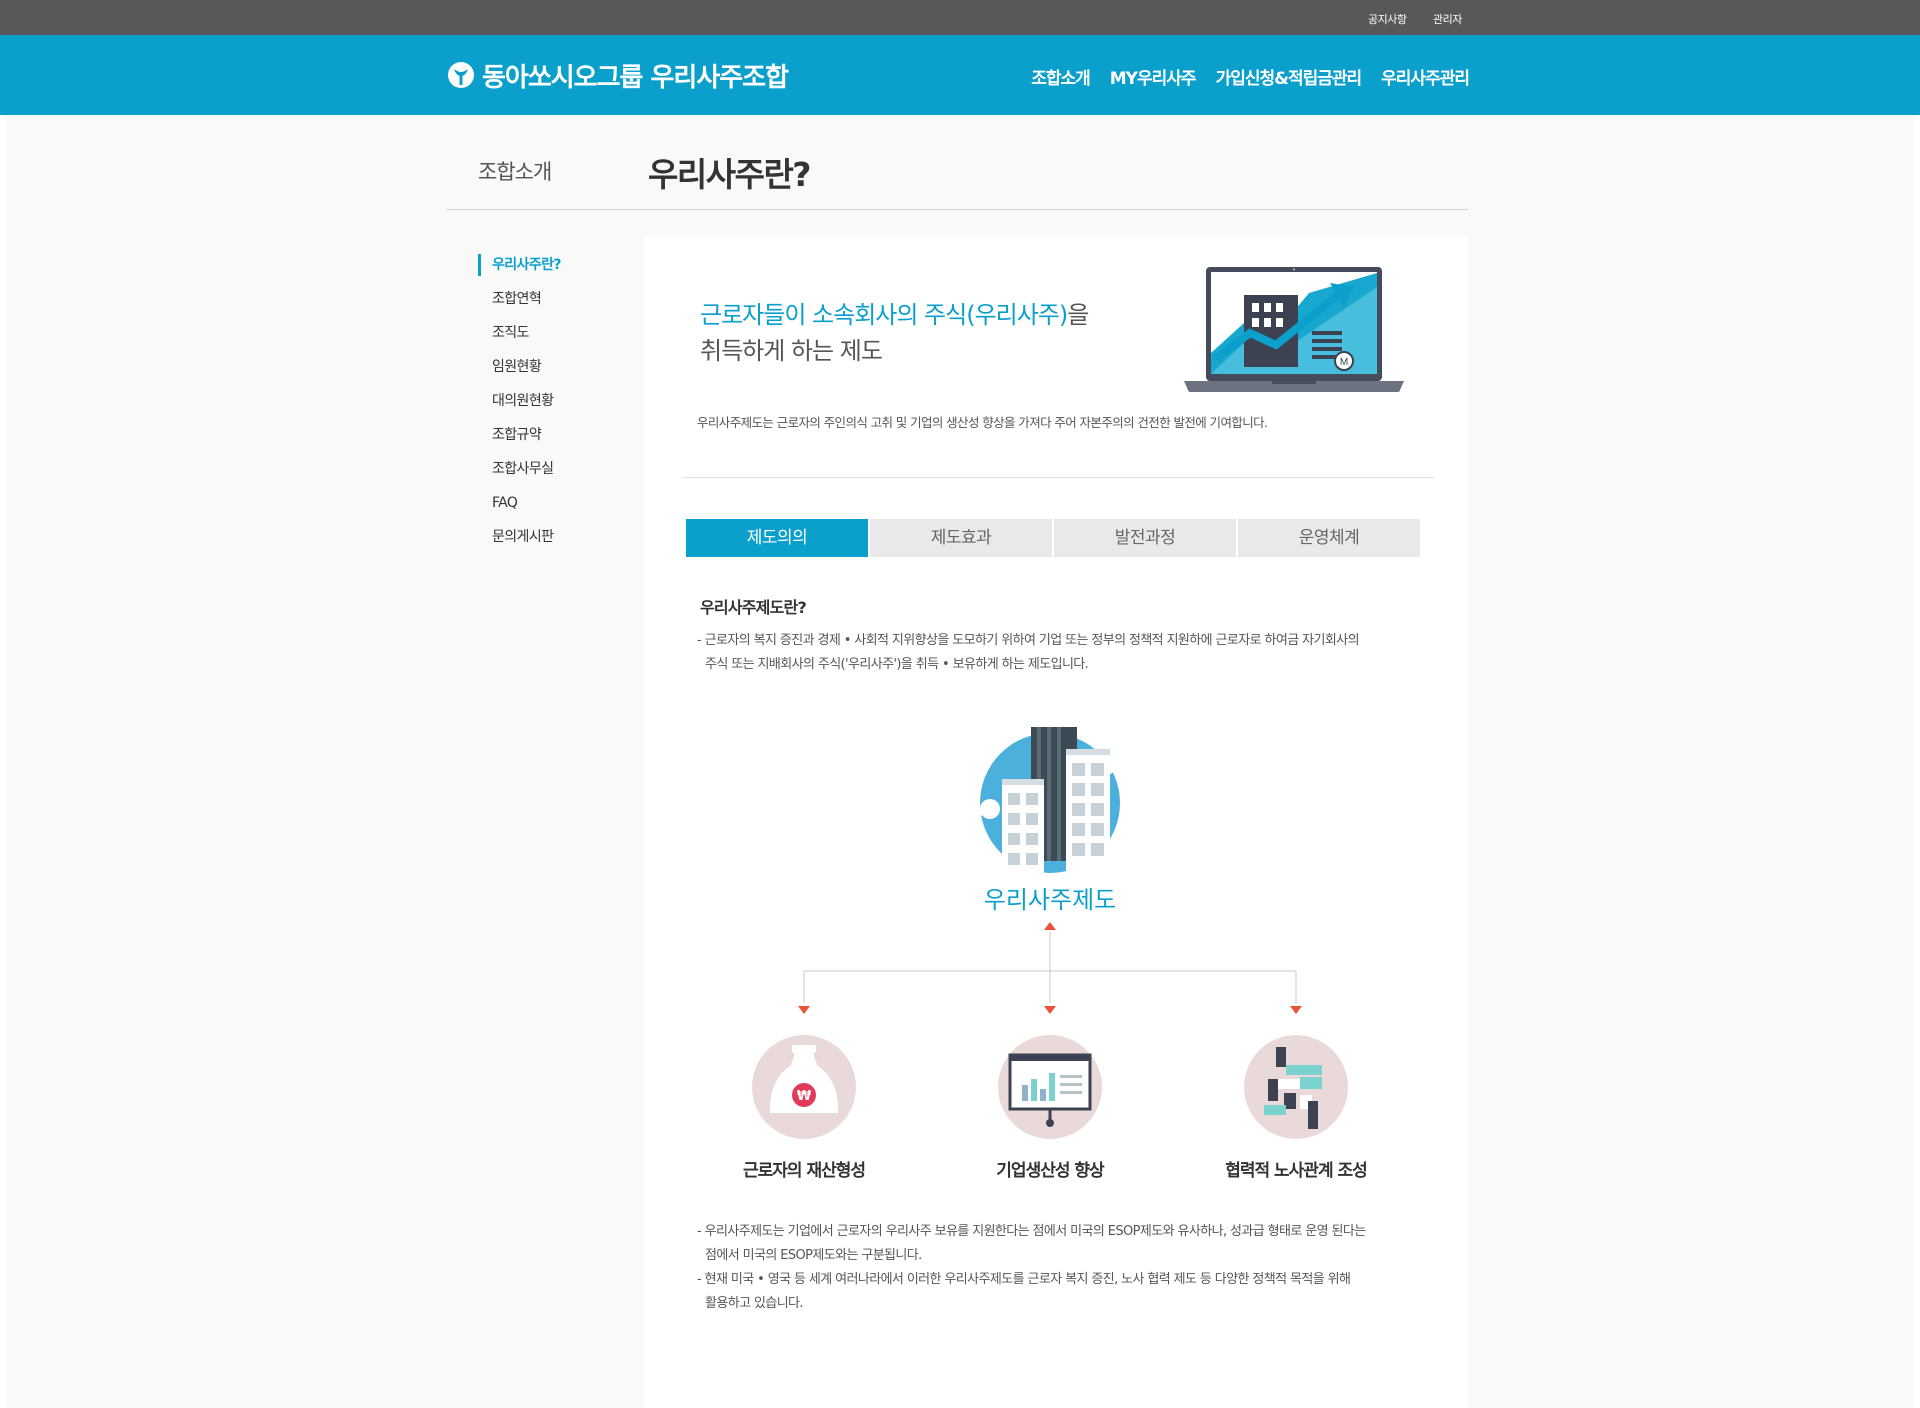 This screenshot has width=1920, height=1408. What do you see at coordinates (515, 172) in the screenshot?
I see `section-title: 조합소개` at bounding box center [515, 172].